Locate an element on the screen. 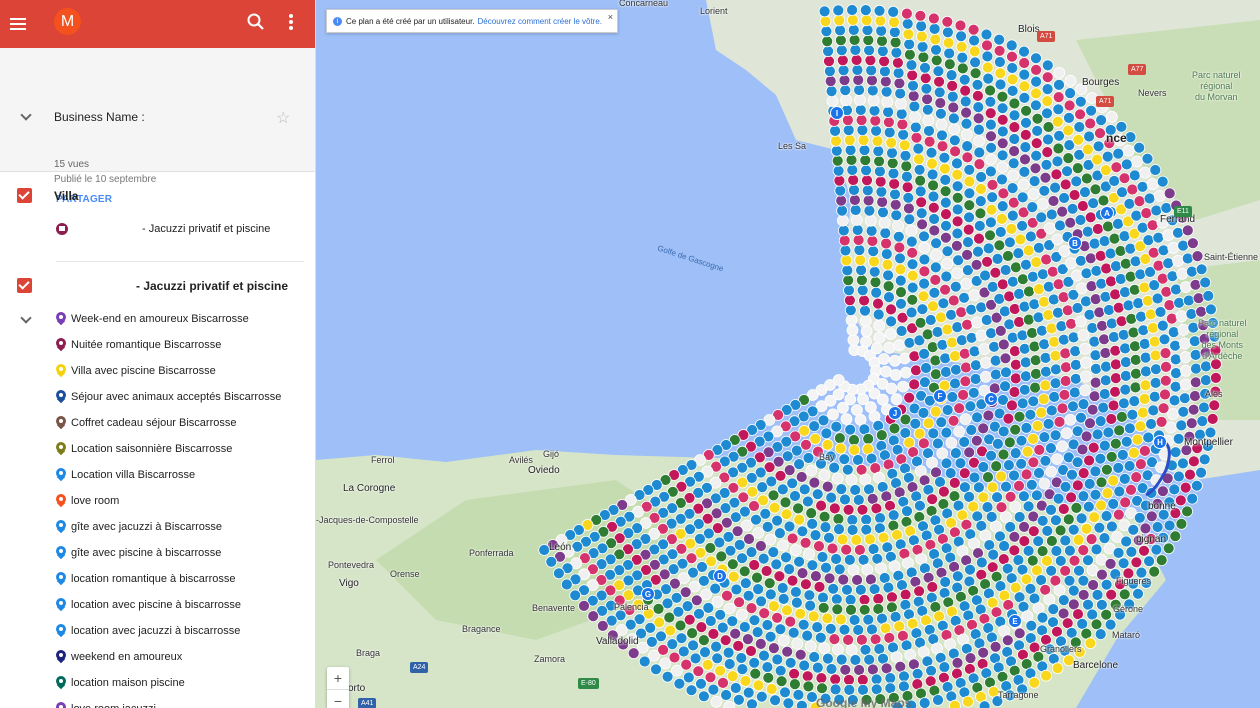 Image resolution: width=1260 pixels, height=708 pixels. layer-jacuzzi-checkbox is located at coordinates (24, 285).